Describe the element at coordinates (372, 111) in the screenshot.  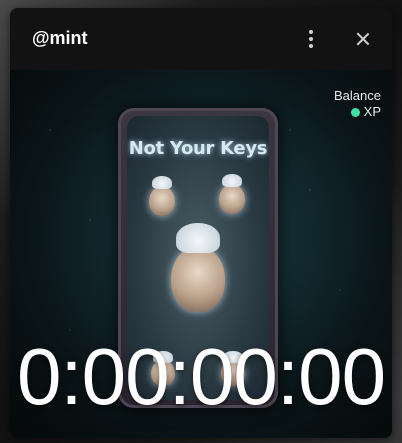
I see `balance-currency: XP` at that location.